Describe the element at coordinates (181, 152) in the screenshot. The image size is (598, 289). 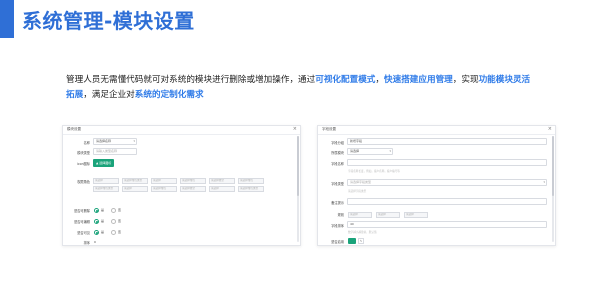
I see `type-row: 模块类型 请输入类型名称` at that location.